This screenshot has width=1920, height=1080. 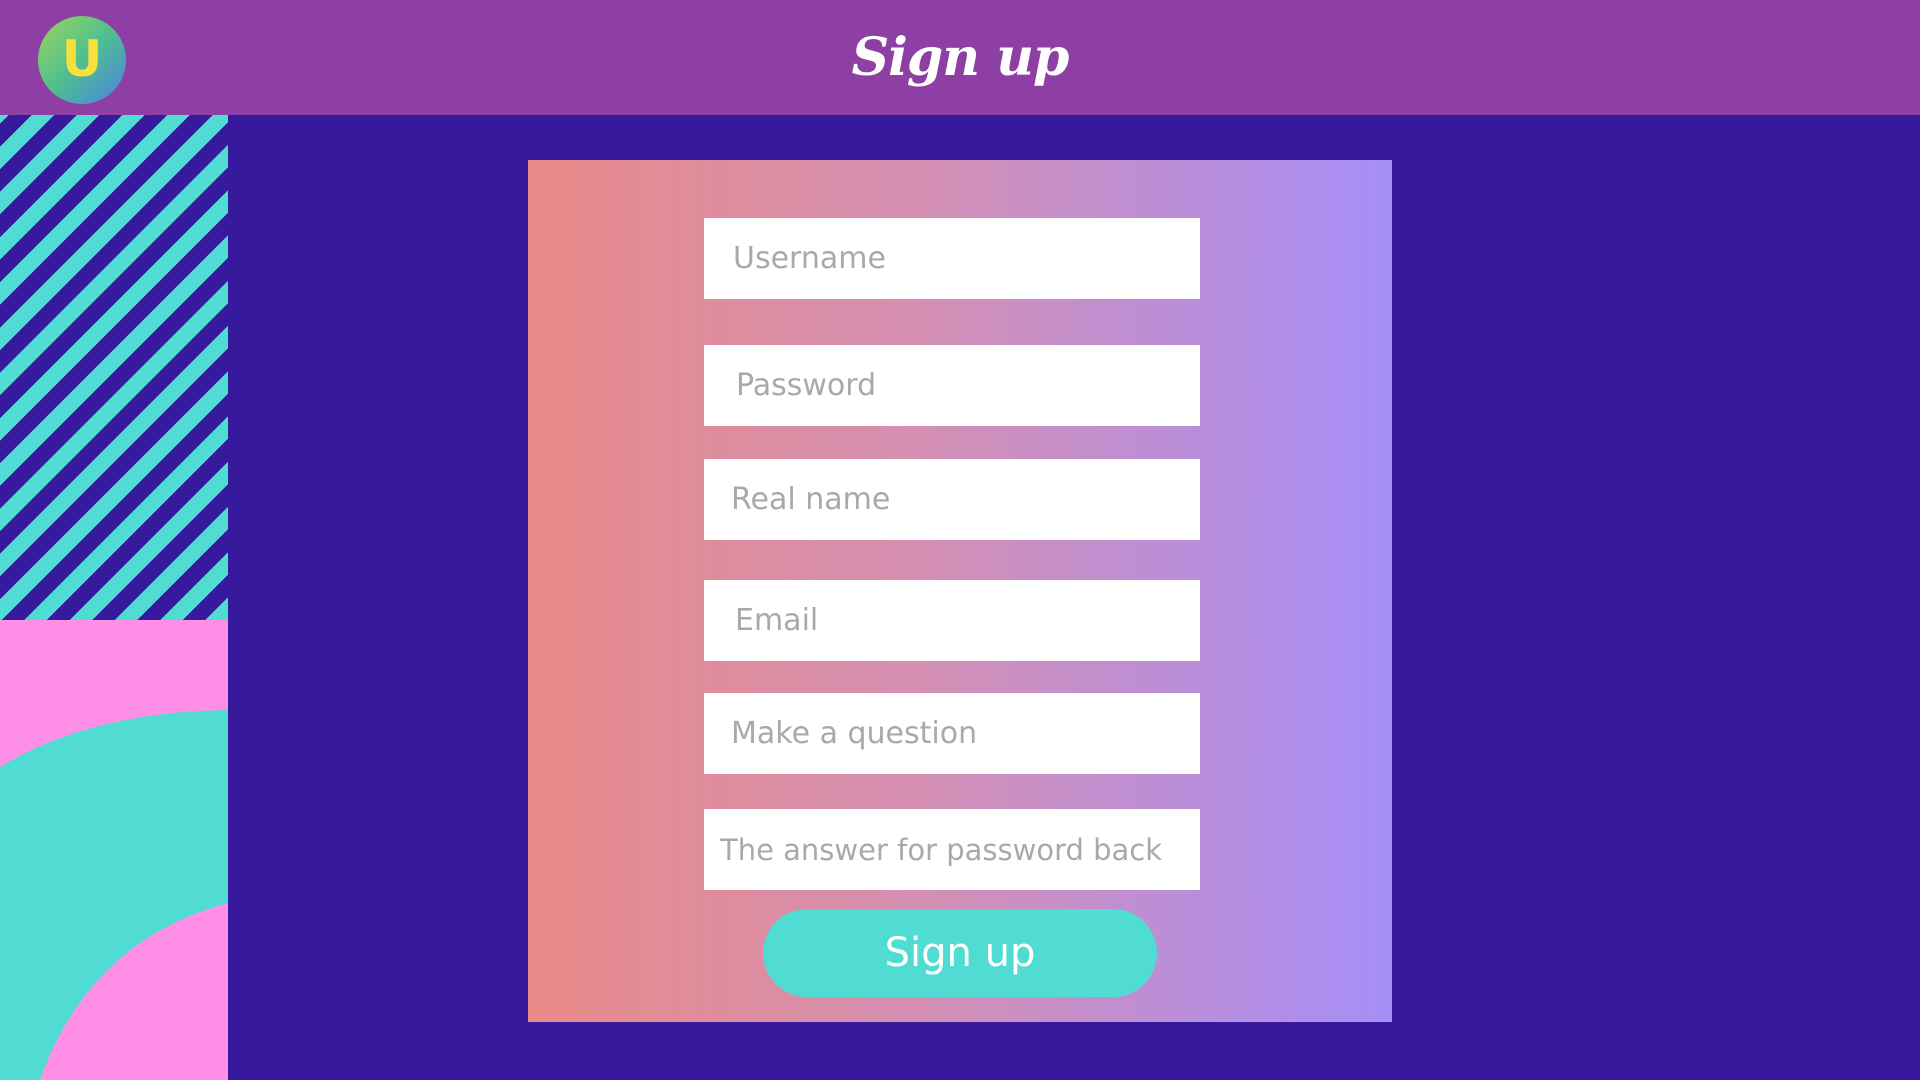 What do you see at coordinates (114, 850) in the screenshot?
I see `decorative-wave-panel` at bounding box center [114, 850].